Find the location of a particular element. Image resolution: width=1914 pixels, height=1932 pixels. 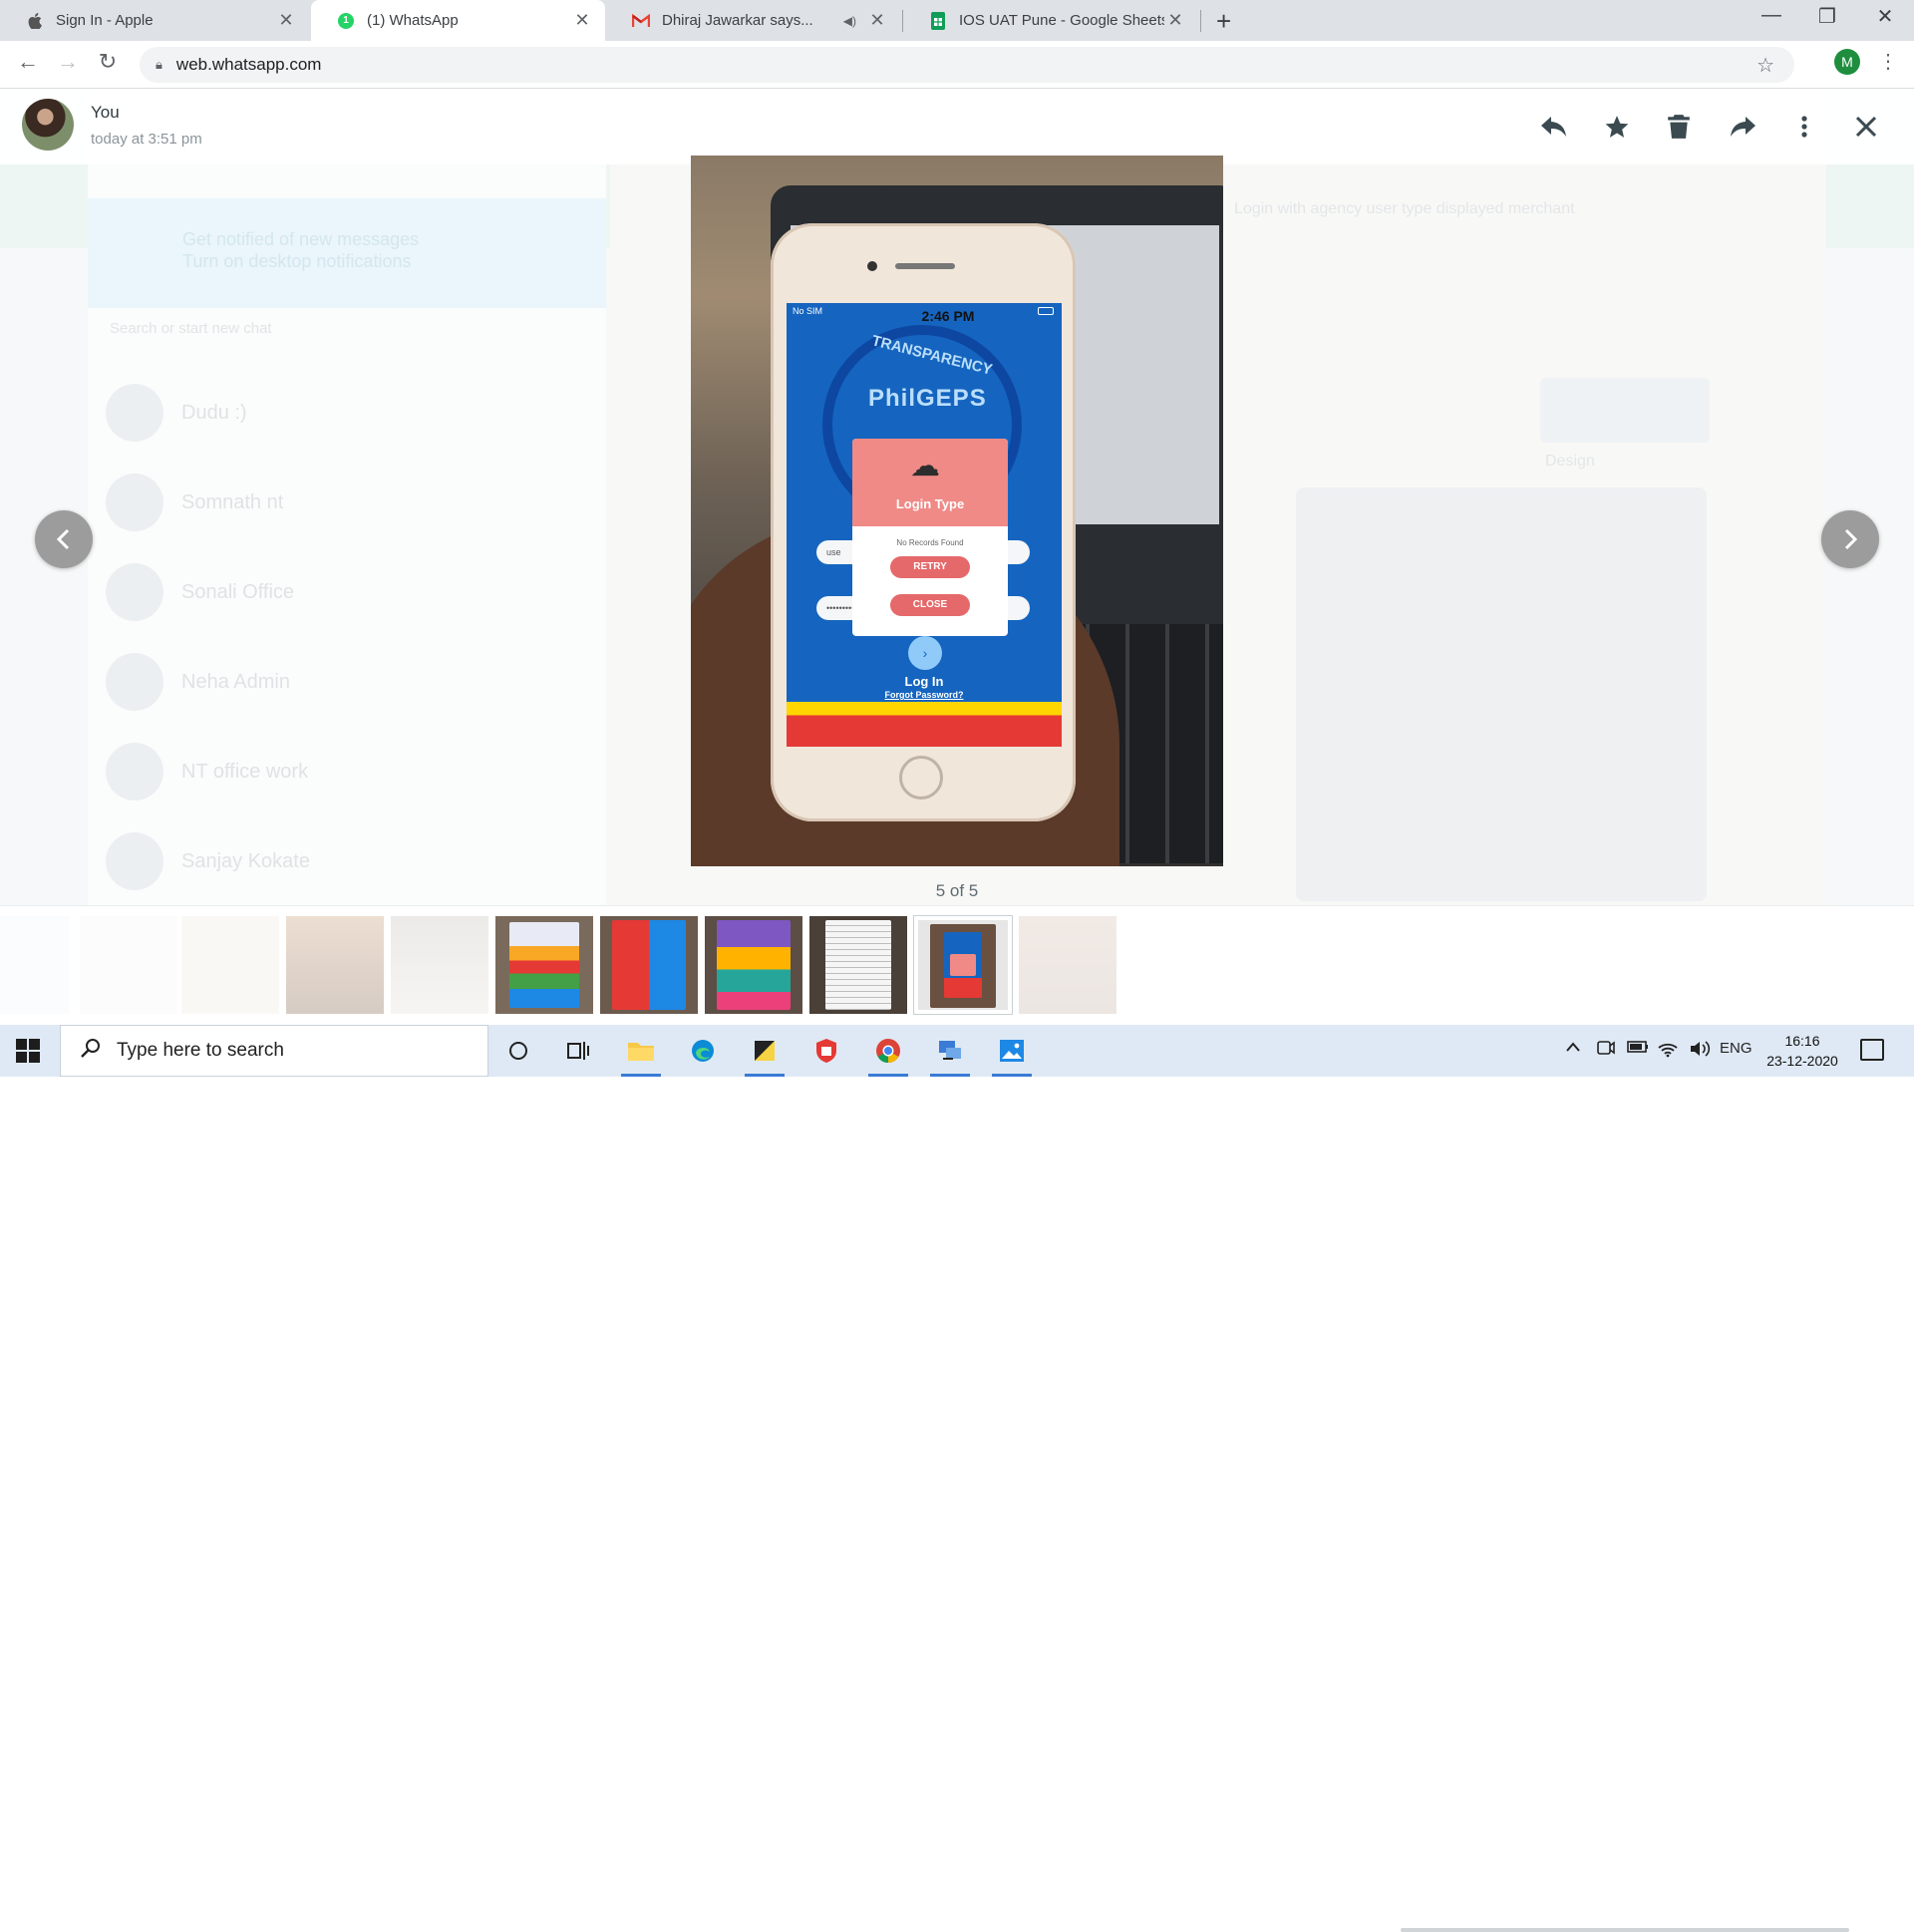

sender-name: You is located at coordinates (105, 112).